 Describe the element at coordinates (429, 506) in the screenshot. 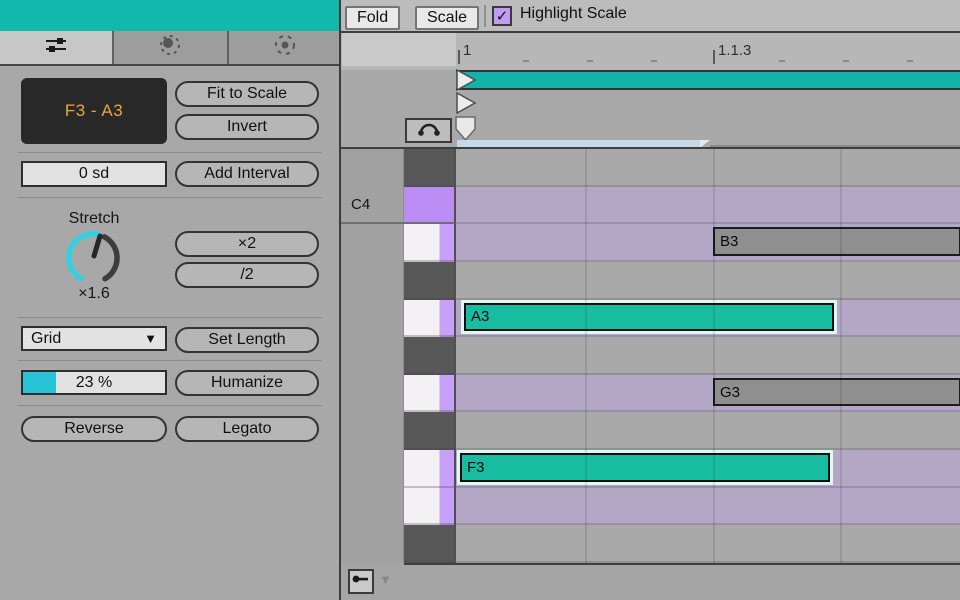

I see `piano-key-E3` at that location.